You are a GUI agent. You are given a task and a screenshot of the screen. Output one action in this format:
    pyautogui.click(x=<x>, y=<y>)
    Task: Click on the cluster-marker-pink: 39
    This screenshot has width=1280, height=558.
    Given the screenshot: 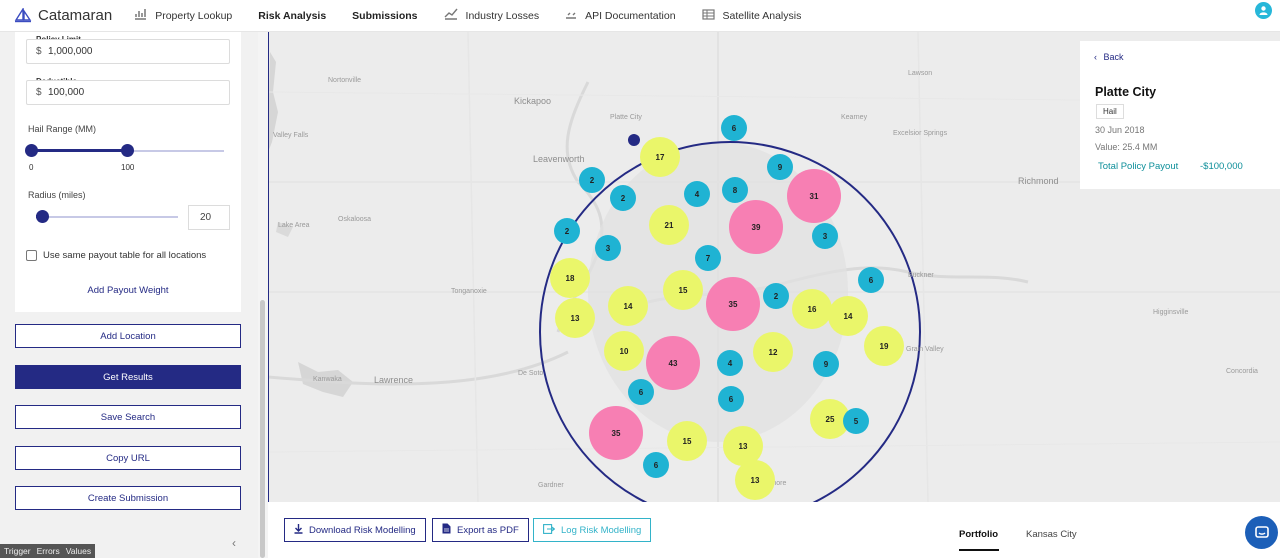 What is the action you would take?
    pyautogui.click(x=756, y=227)
    